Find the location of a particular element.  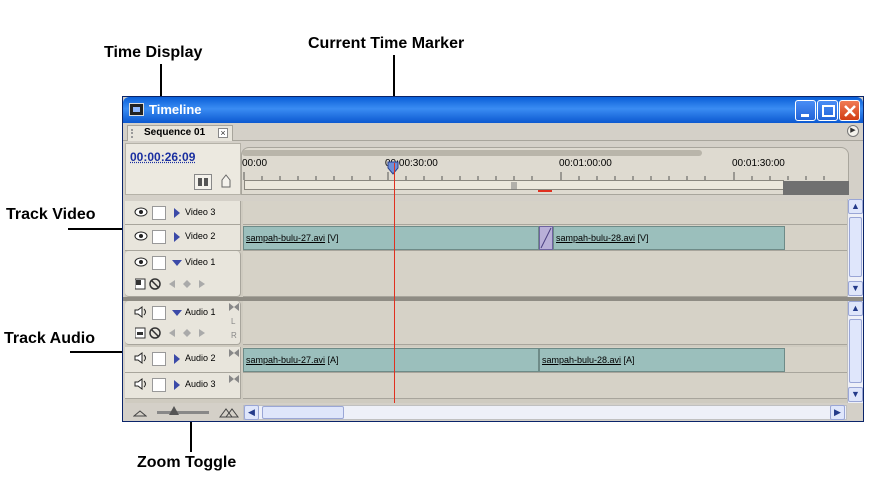

zoom-slider-thumb is located at coordinates (174, 410).